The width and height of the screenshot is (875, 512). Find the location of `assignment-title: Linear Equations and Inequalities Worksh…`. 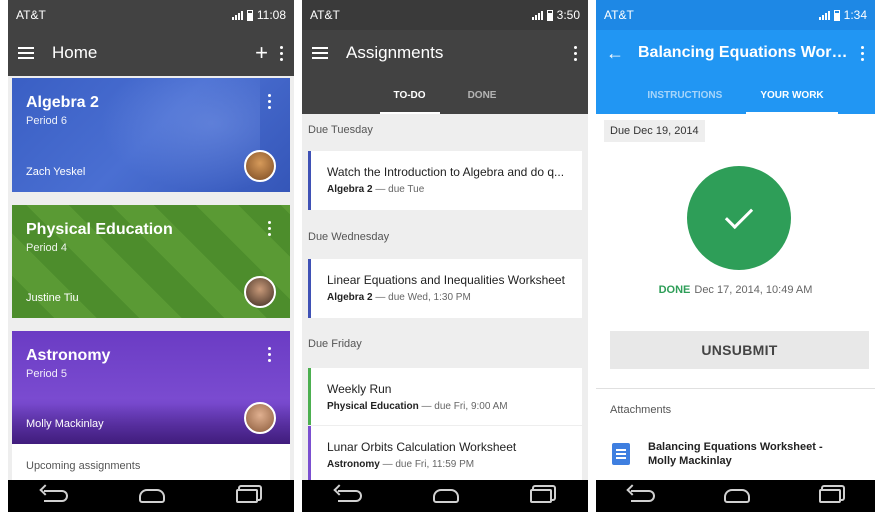

assignment-title: Linear Equations and Inequalities Worksh… is located at coordinates (446, 280).